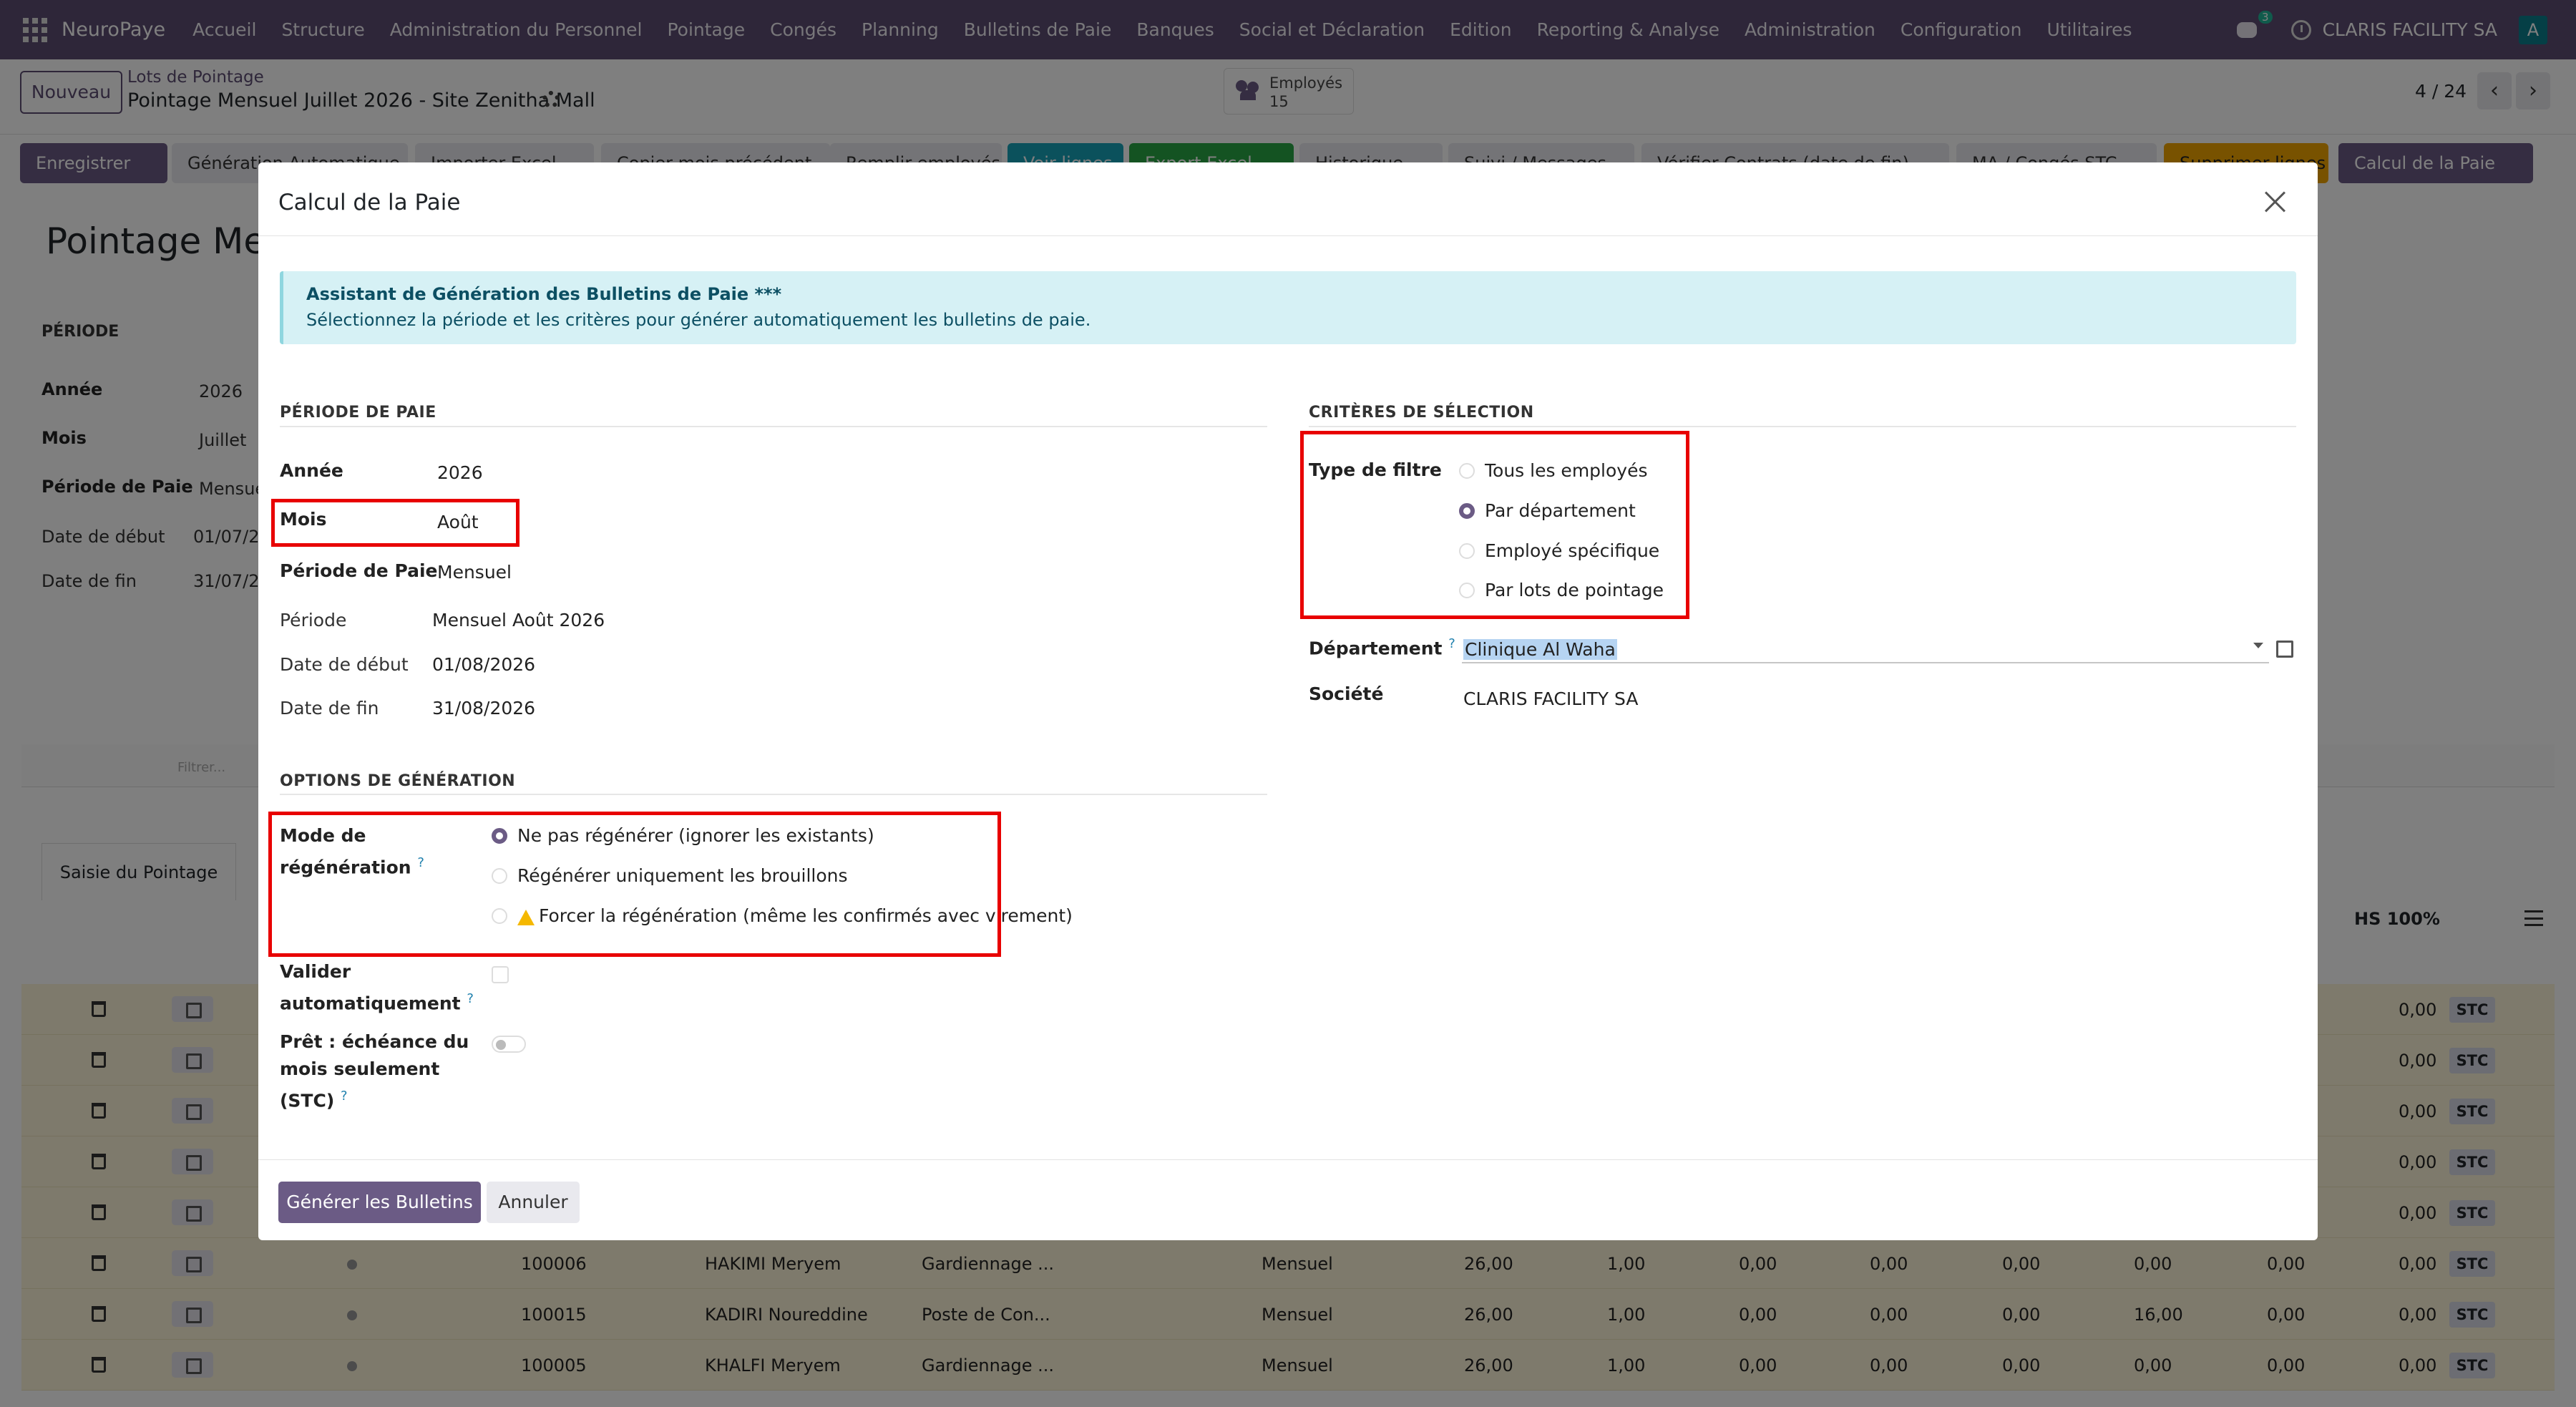  I want to click on start-date-value: 01/08/2026, so click(484, 664).